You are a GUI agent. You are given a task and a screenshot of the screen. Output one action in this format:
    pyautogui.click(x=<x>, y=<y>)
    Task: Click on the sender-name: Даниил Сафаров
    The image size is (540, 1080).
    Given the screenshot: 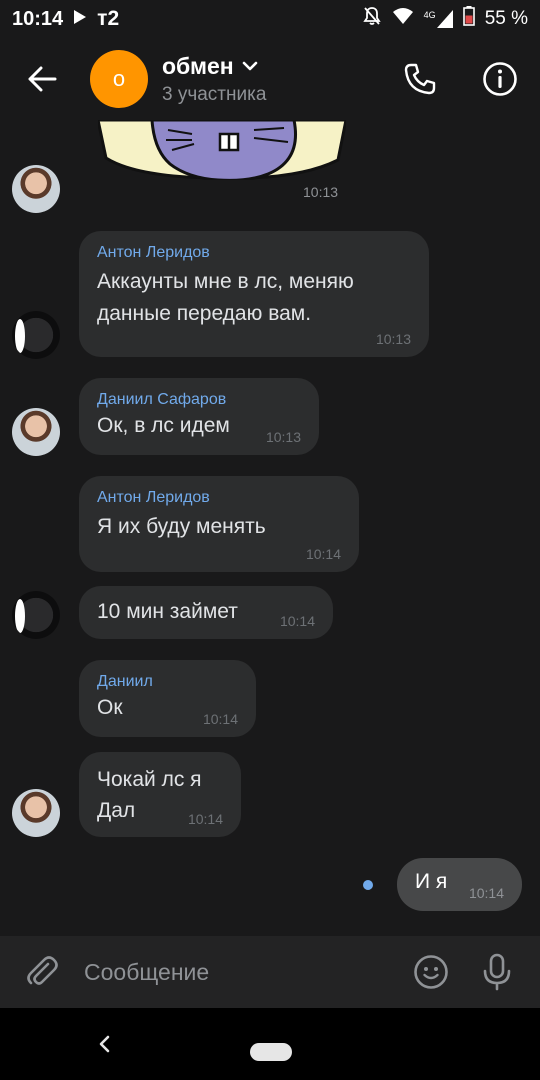 What is the action you would take?
    pyautogui.click(x=199, y=400)
    